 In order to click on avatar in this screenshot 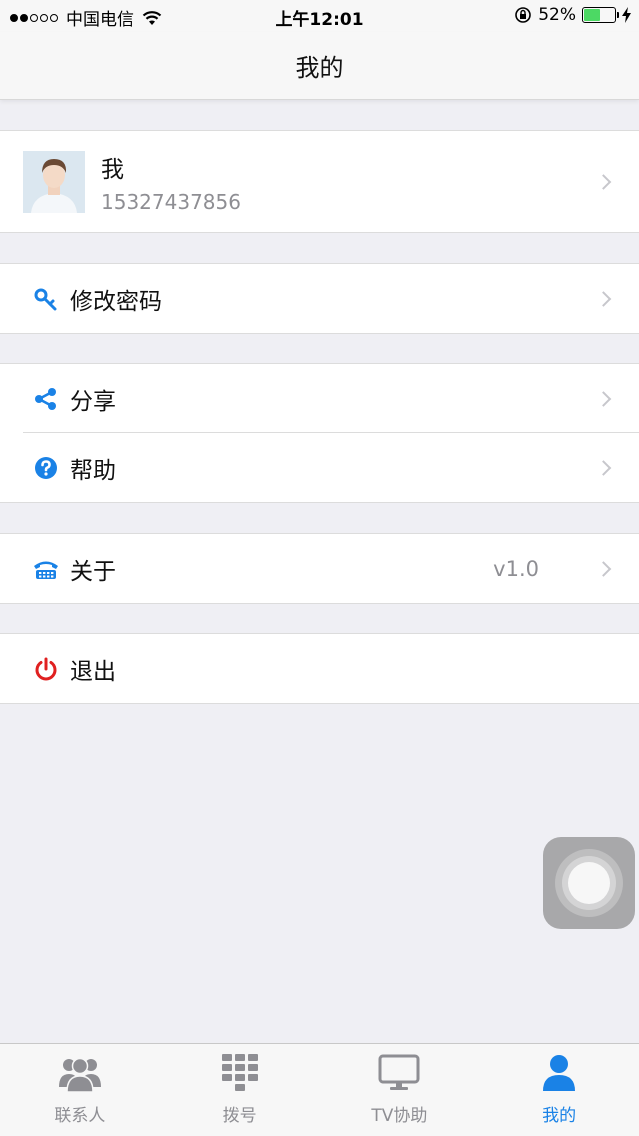, I will do `click(54, 181)`.